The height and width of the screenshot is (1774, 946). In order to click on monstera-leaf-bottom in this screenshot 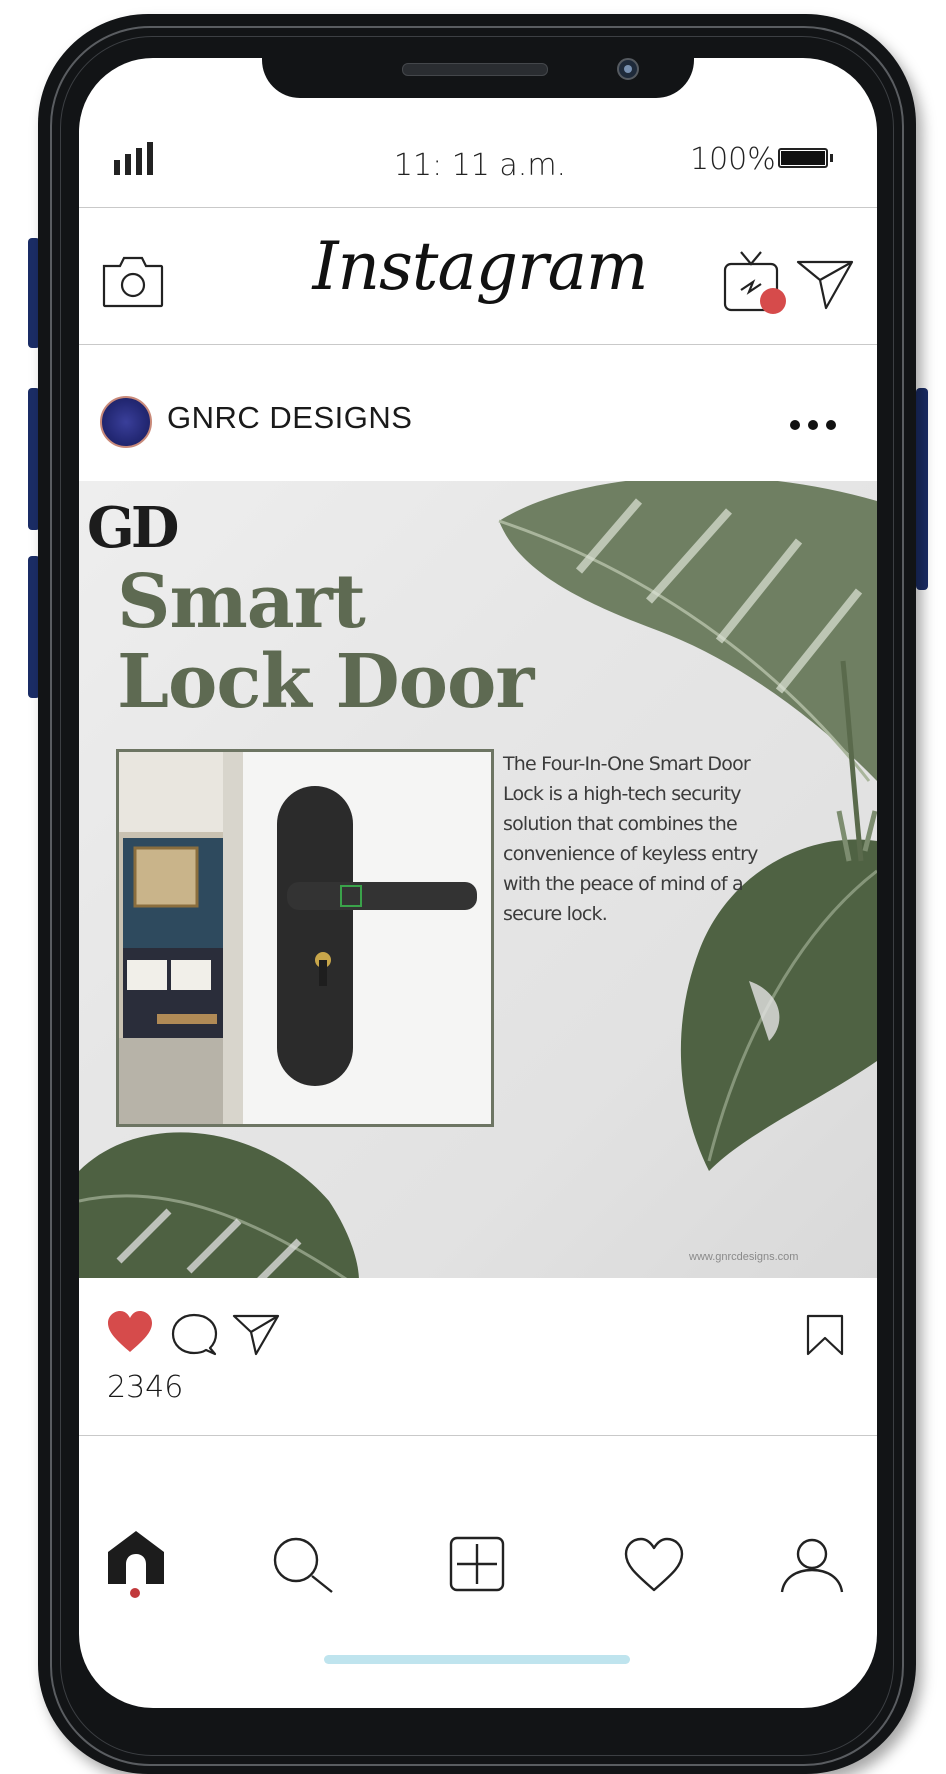, I will do `click(219, 1205)`.